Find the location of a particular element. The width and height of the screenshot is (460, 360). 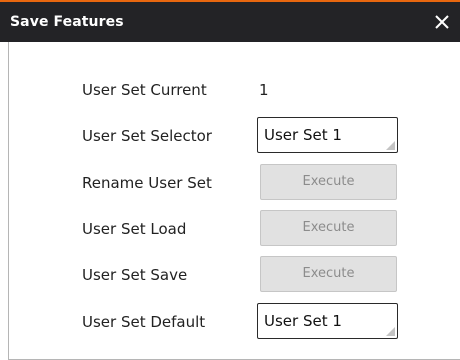

user-set-save-execute-button: Execute is located at coordinates (328, 274).